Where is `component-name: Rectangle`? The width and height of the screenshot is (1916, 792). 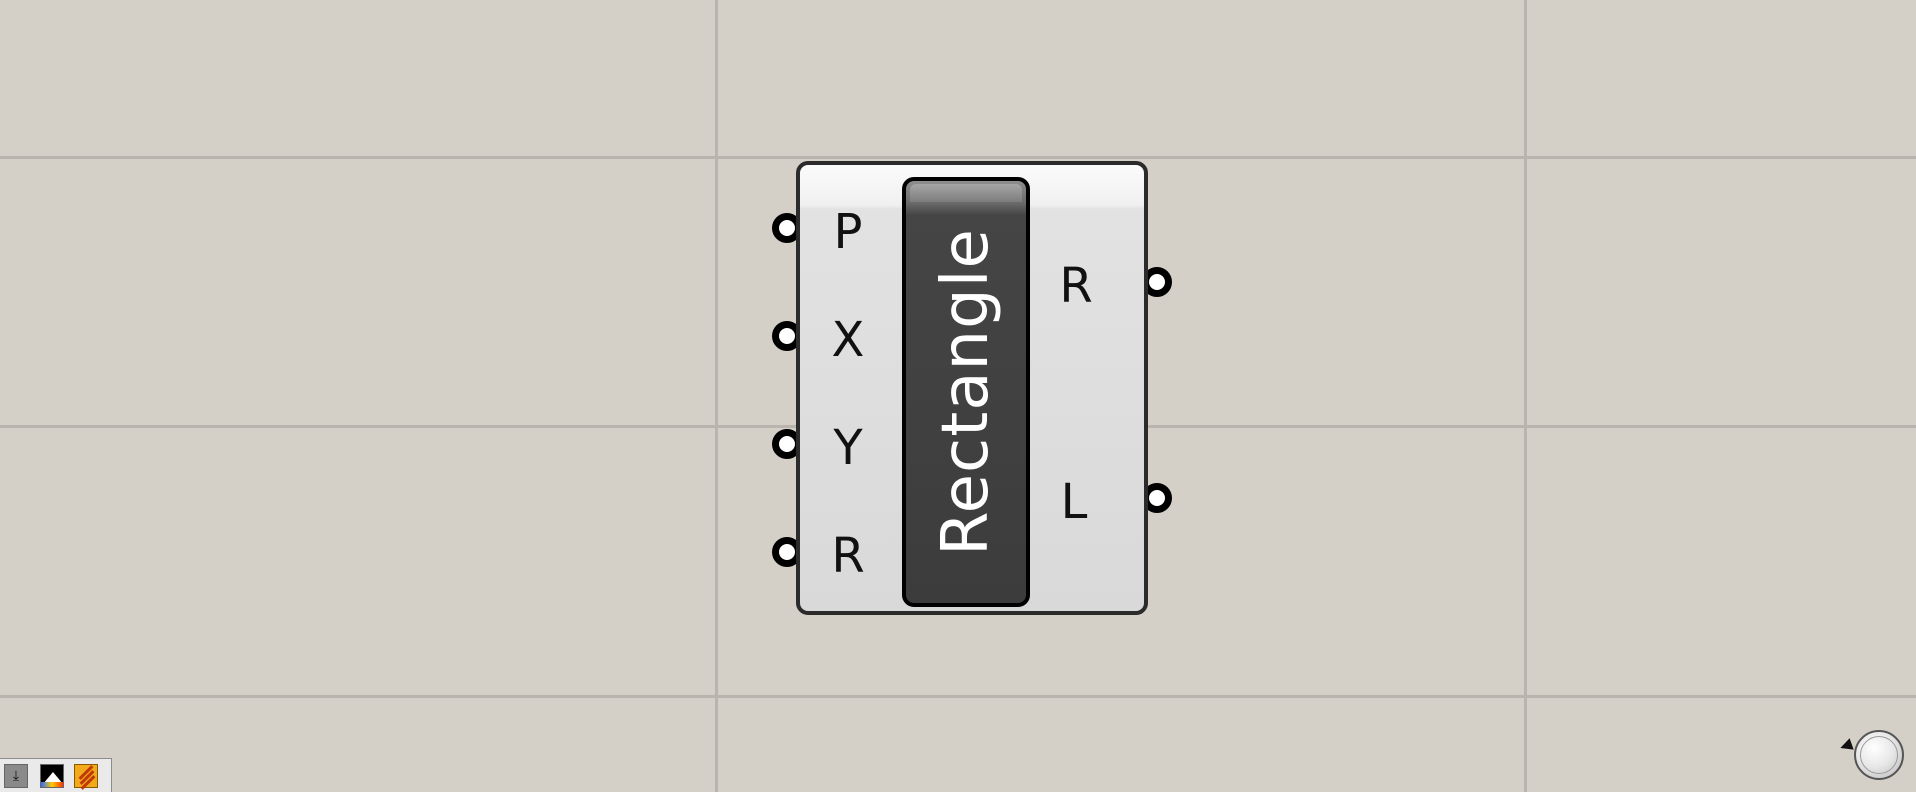 component-name: Rectangle is located at coordinates (966, 392).